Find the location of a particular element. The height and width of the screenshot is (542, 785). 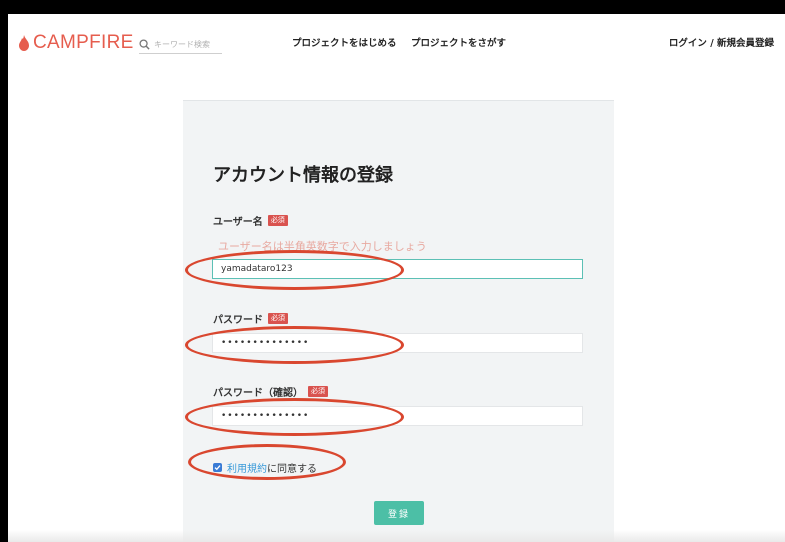

password-label-row: パスワード 必須 is located at coordinates (250, 318).